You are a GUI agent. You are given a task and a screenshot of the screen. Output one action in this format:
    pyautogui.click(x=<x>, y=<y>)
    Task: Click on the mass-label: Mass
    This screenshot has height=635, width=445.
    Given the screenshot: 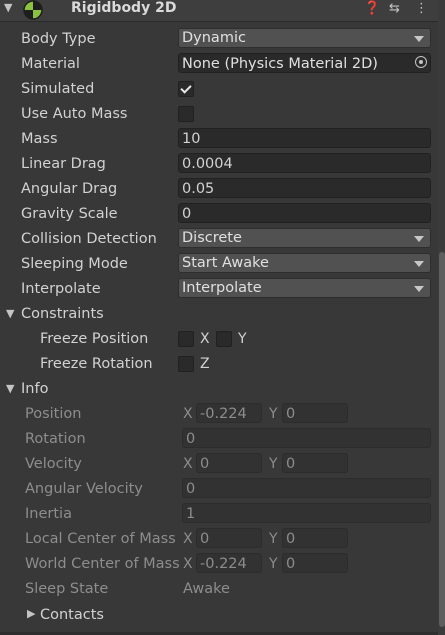 What is the action you would take?
    pyautogui.click(x=39, y=139)
    